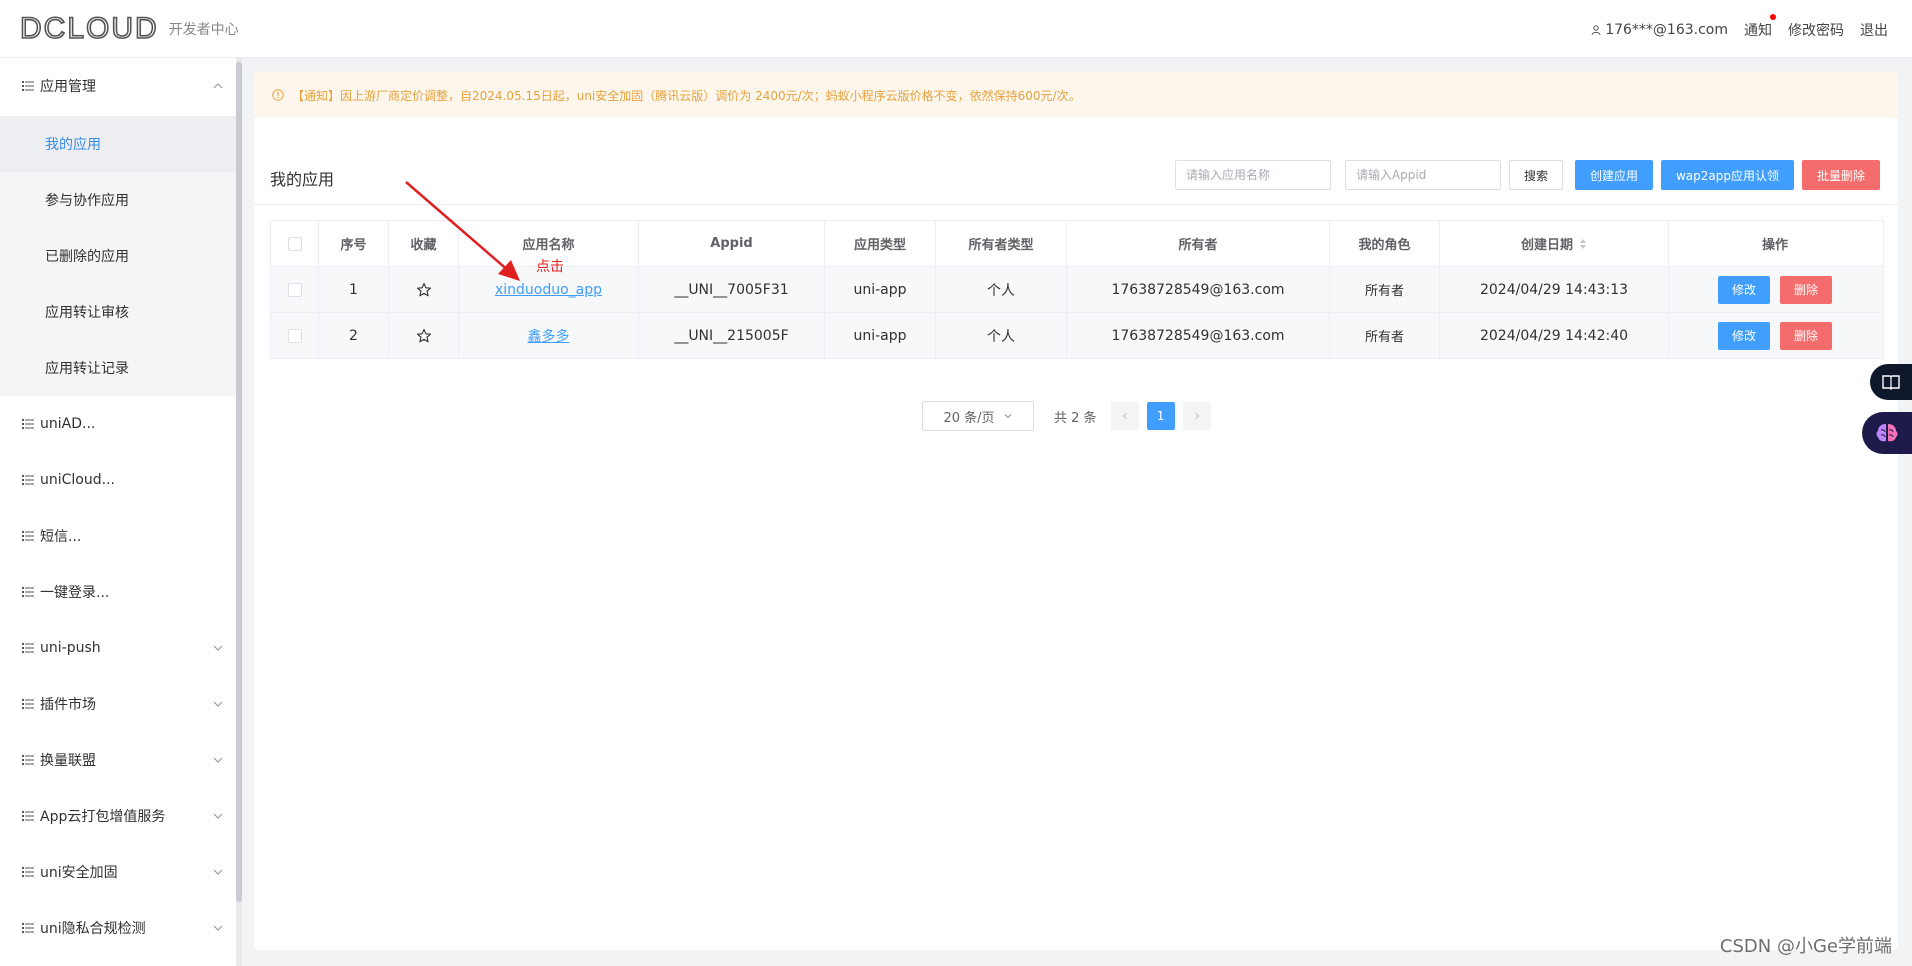 This screenshot has width=1912, height=966. I want to click on row-created-date: 2024/04/29 14:43:13, so click(1554, 289).